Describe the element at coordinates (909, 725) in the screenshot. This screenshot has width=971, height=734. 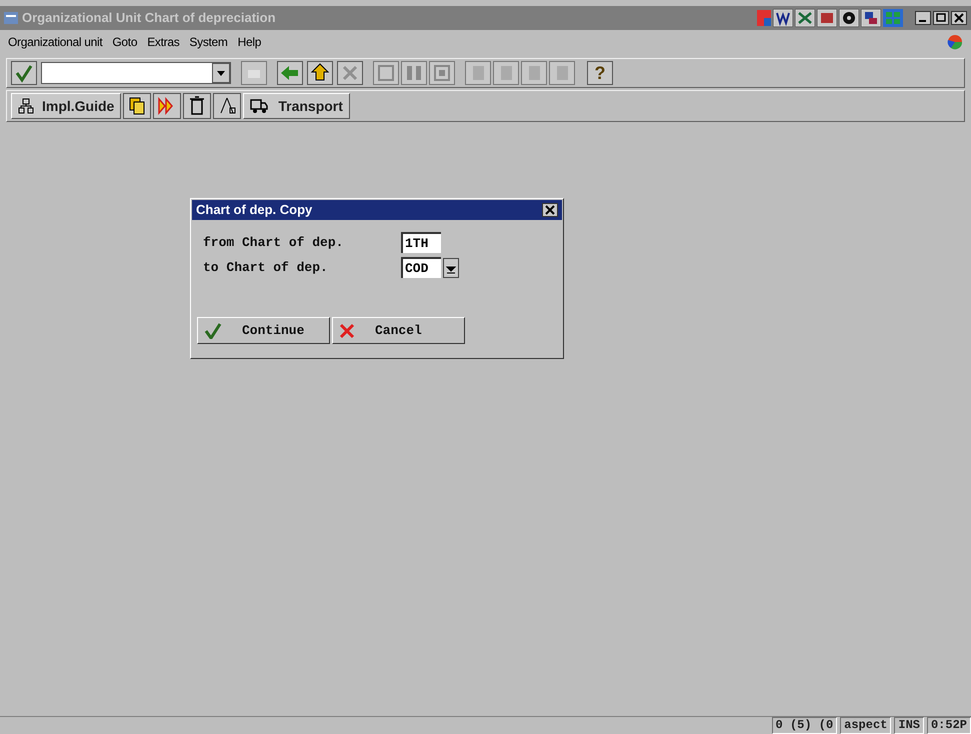
I see `status-field: INS` at that location.